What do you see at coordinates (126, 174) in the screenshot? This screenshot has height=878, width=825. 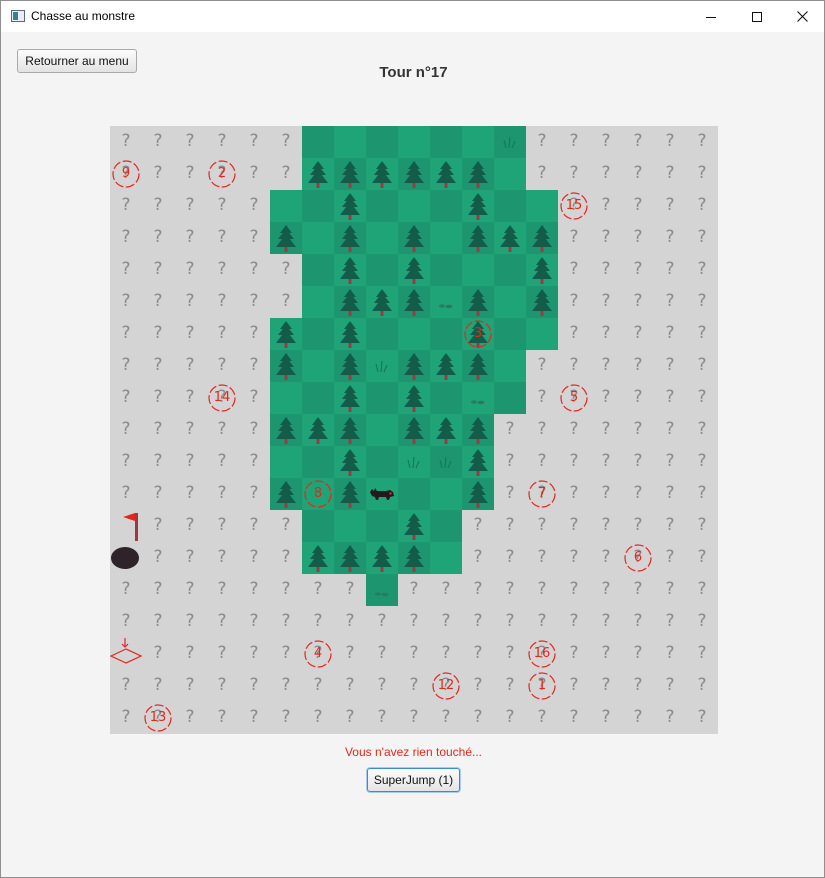 I see `grid-cell-unknown: ? 9` at bounding box center [126, 174].